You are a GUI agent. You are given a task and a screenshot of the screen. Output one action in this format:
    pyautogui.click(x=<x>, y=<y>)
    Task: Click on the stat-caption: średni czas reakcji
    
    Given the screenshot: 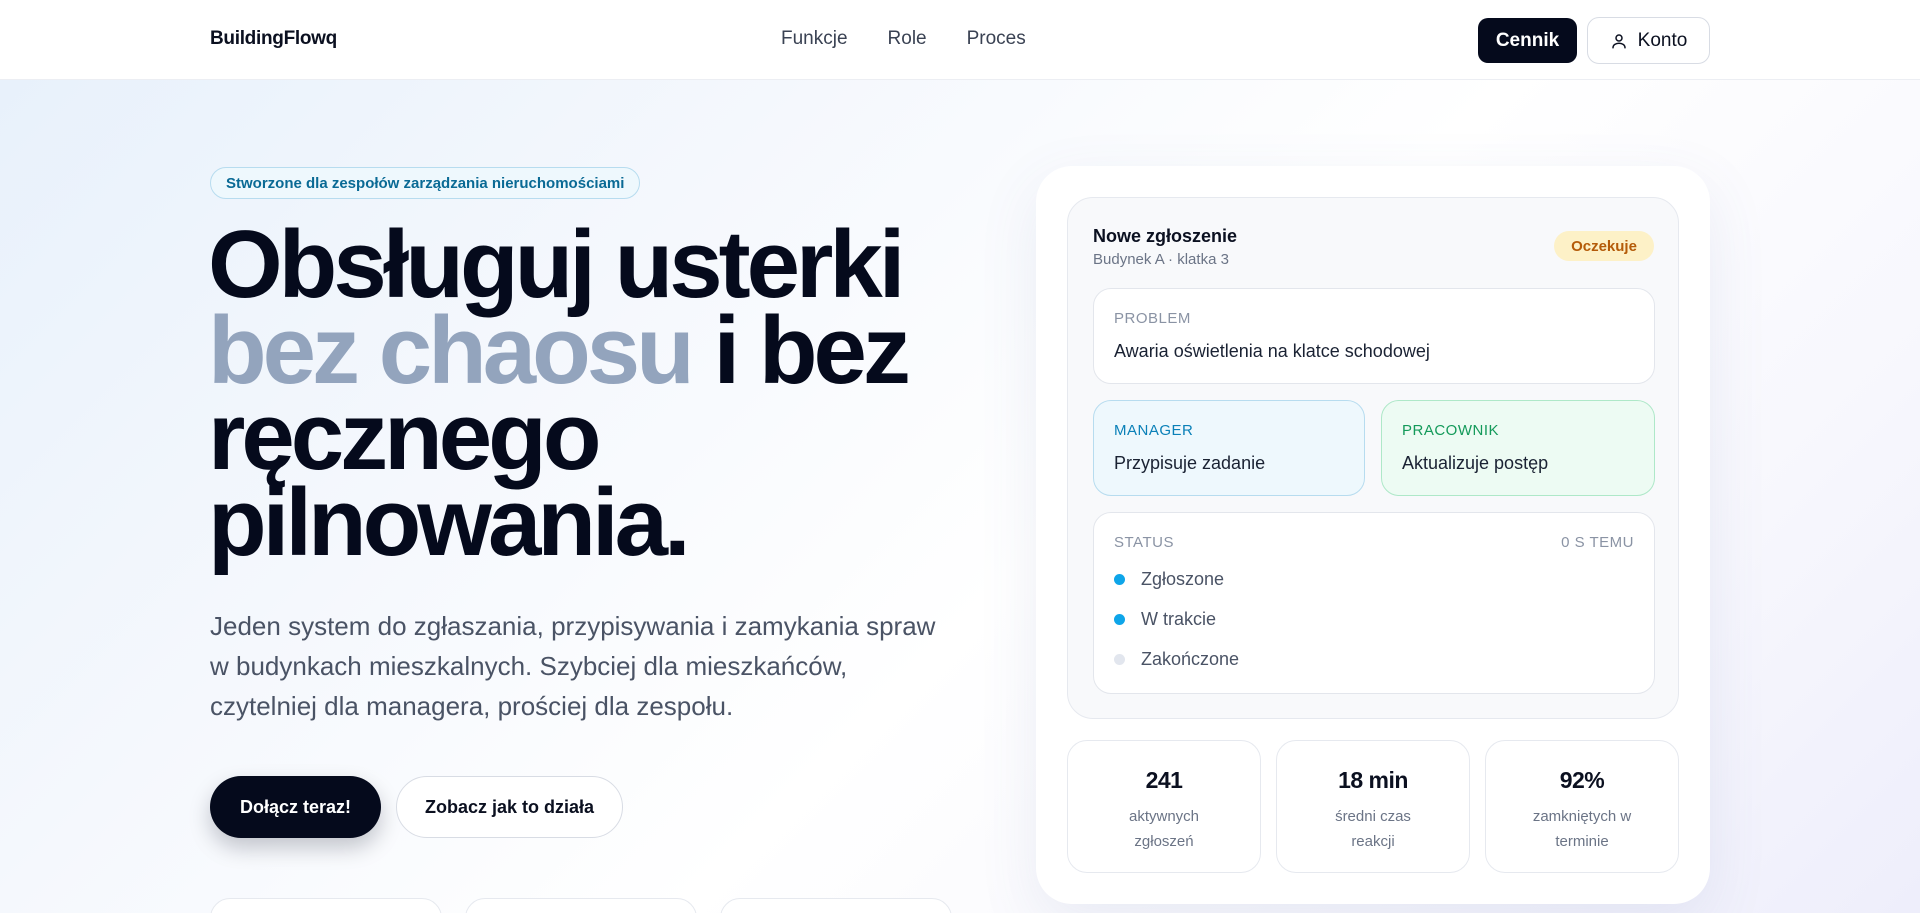 What is the action you would take?
    pyautogui.click(x=1373, y=829)
    